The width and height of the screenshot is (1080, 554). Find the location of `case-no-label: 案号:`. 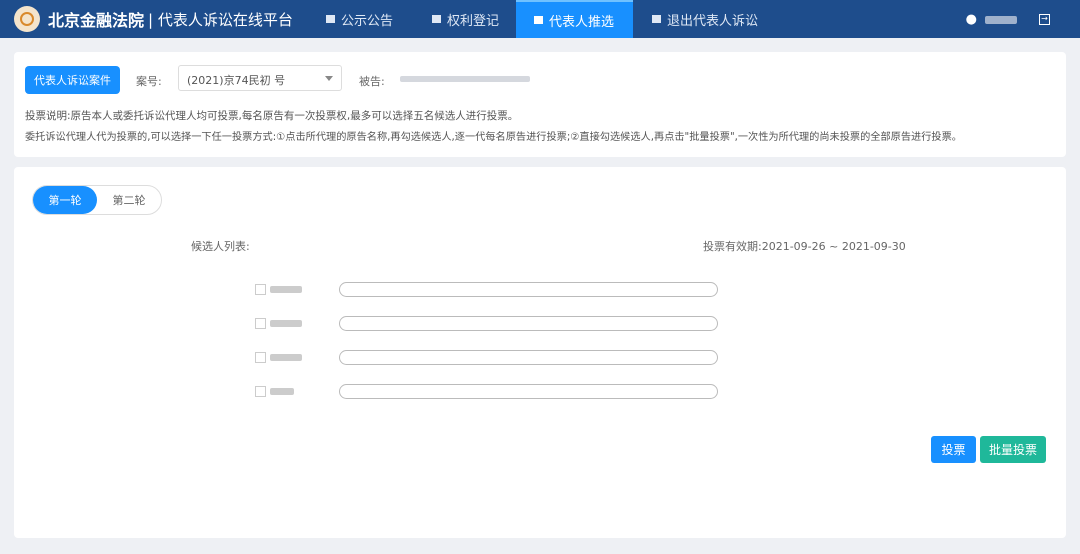

case-no-label: 案号: is located at coordinates (149, 81).